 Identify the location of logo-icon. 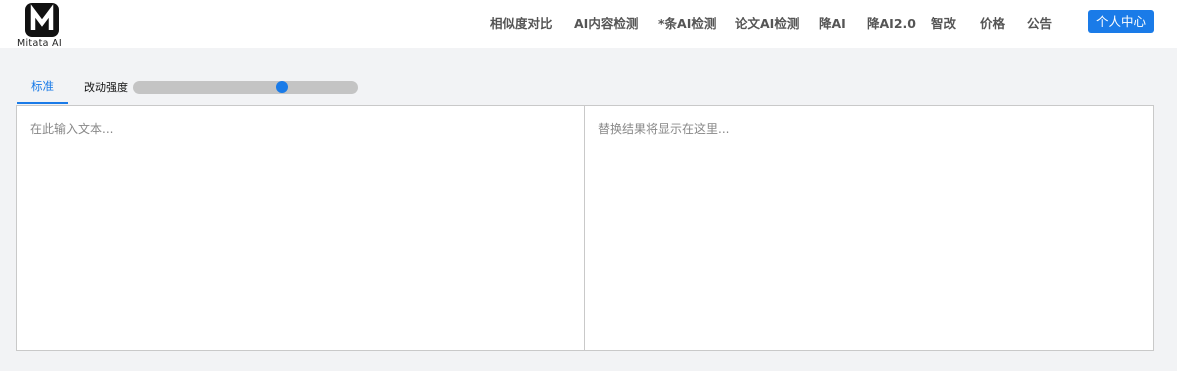
(42, 20).